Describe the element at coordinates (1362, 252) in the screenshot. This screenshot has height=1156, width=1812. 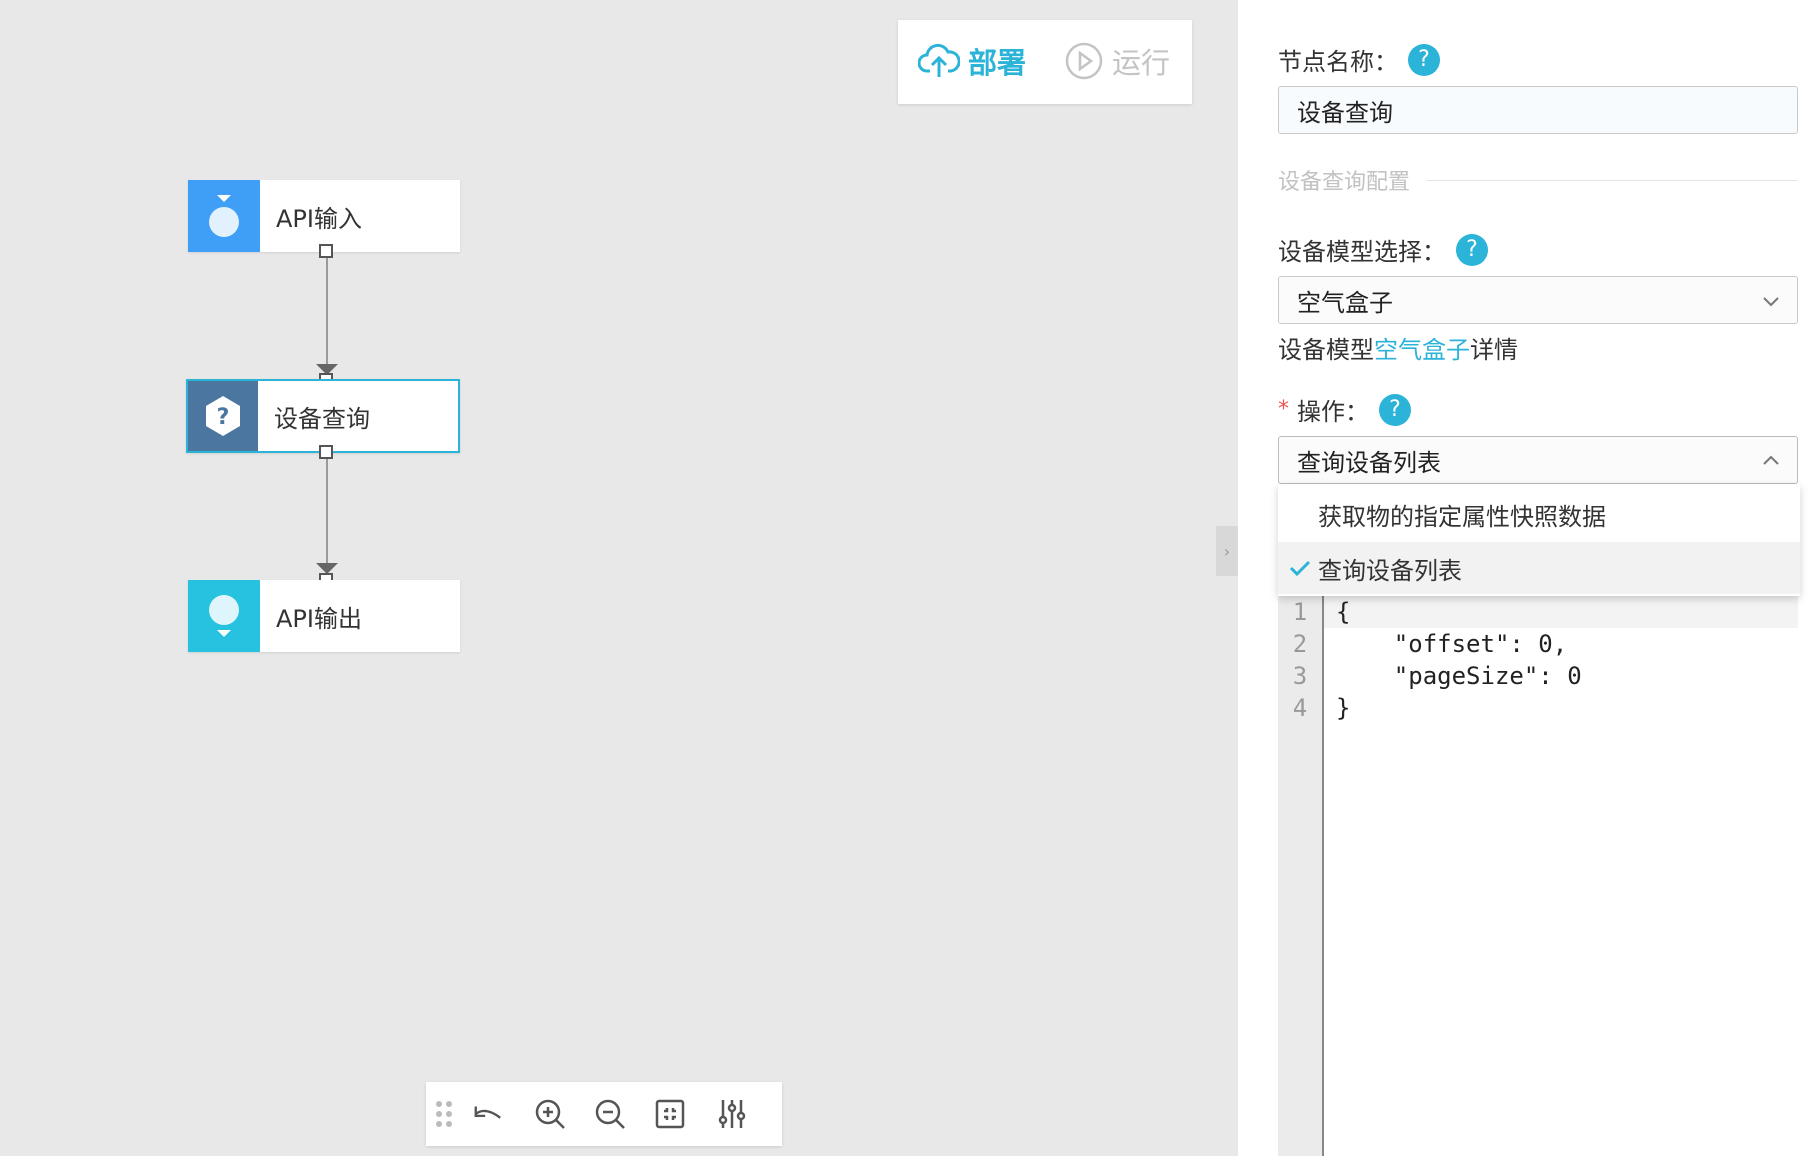
I see `model-label: 设备模型选择：` at that location.